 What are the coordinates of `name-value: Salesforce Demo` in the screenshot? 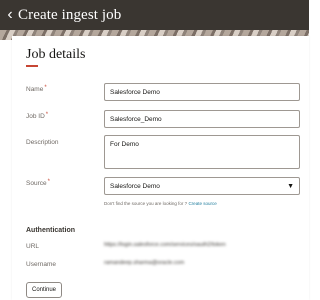 It's located at (135, 92).